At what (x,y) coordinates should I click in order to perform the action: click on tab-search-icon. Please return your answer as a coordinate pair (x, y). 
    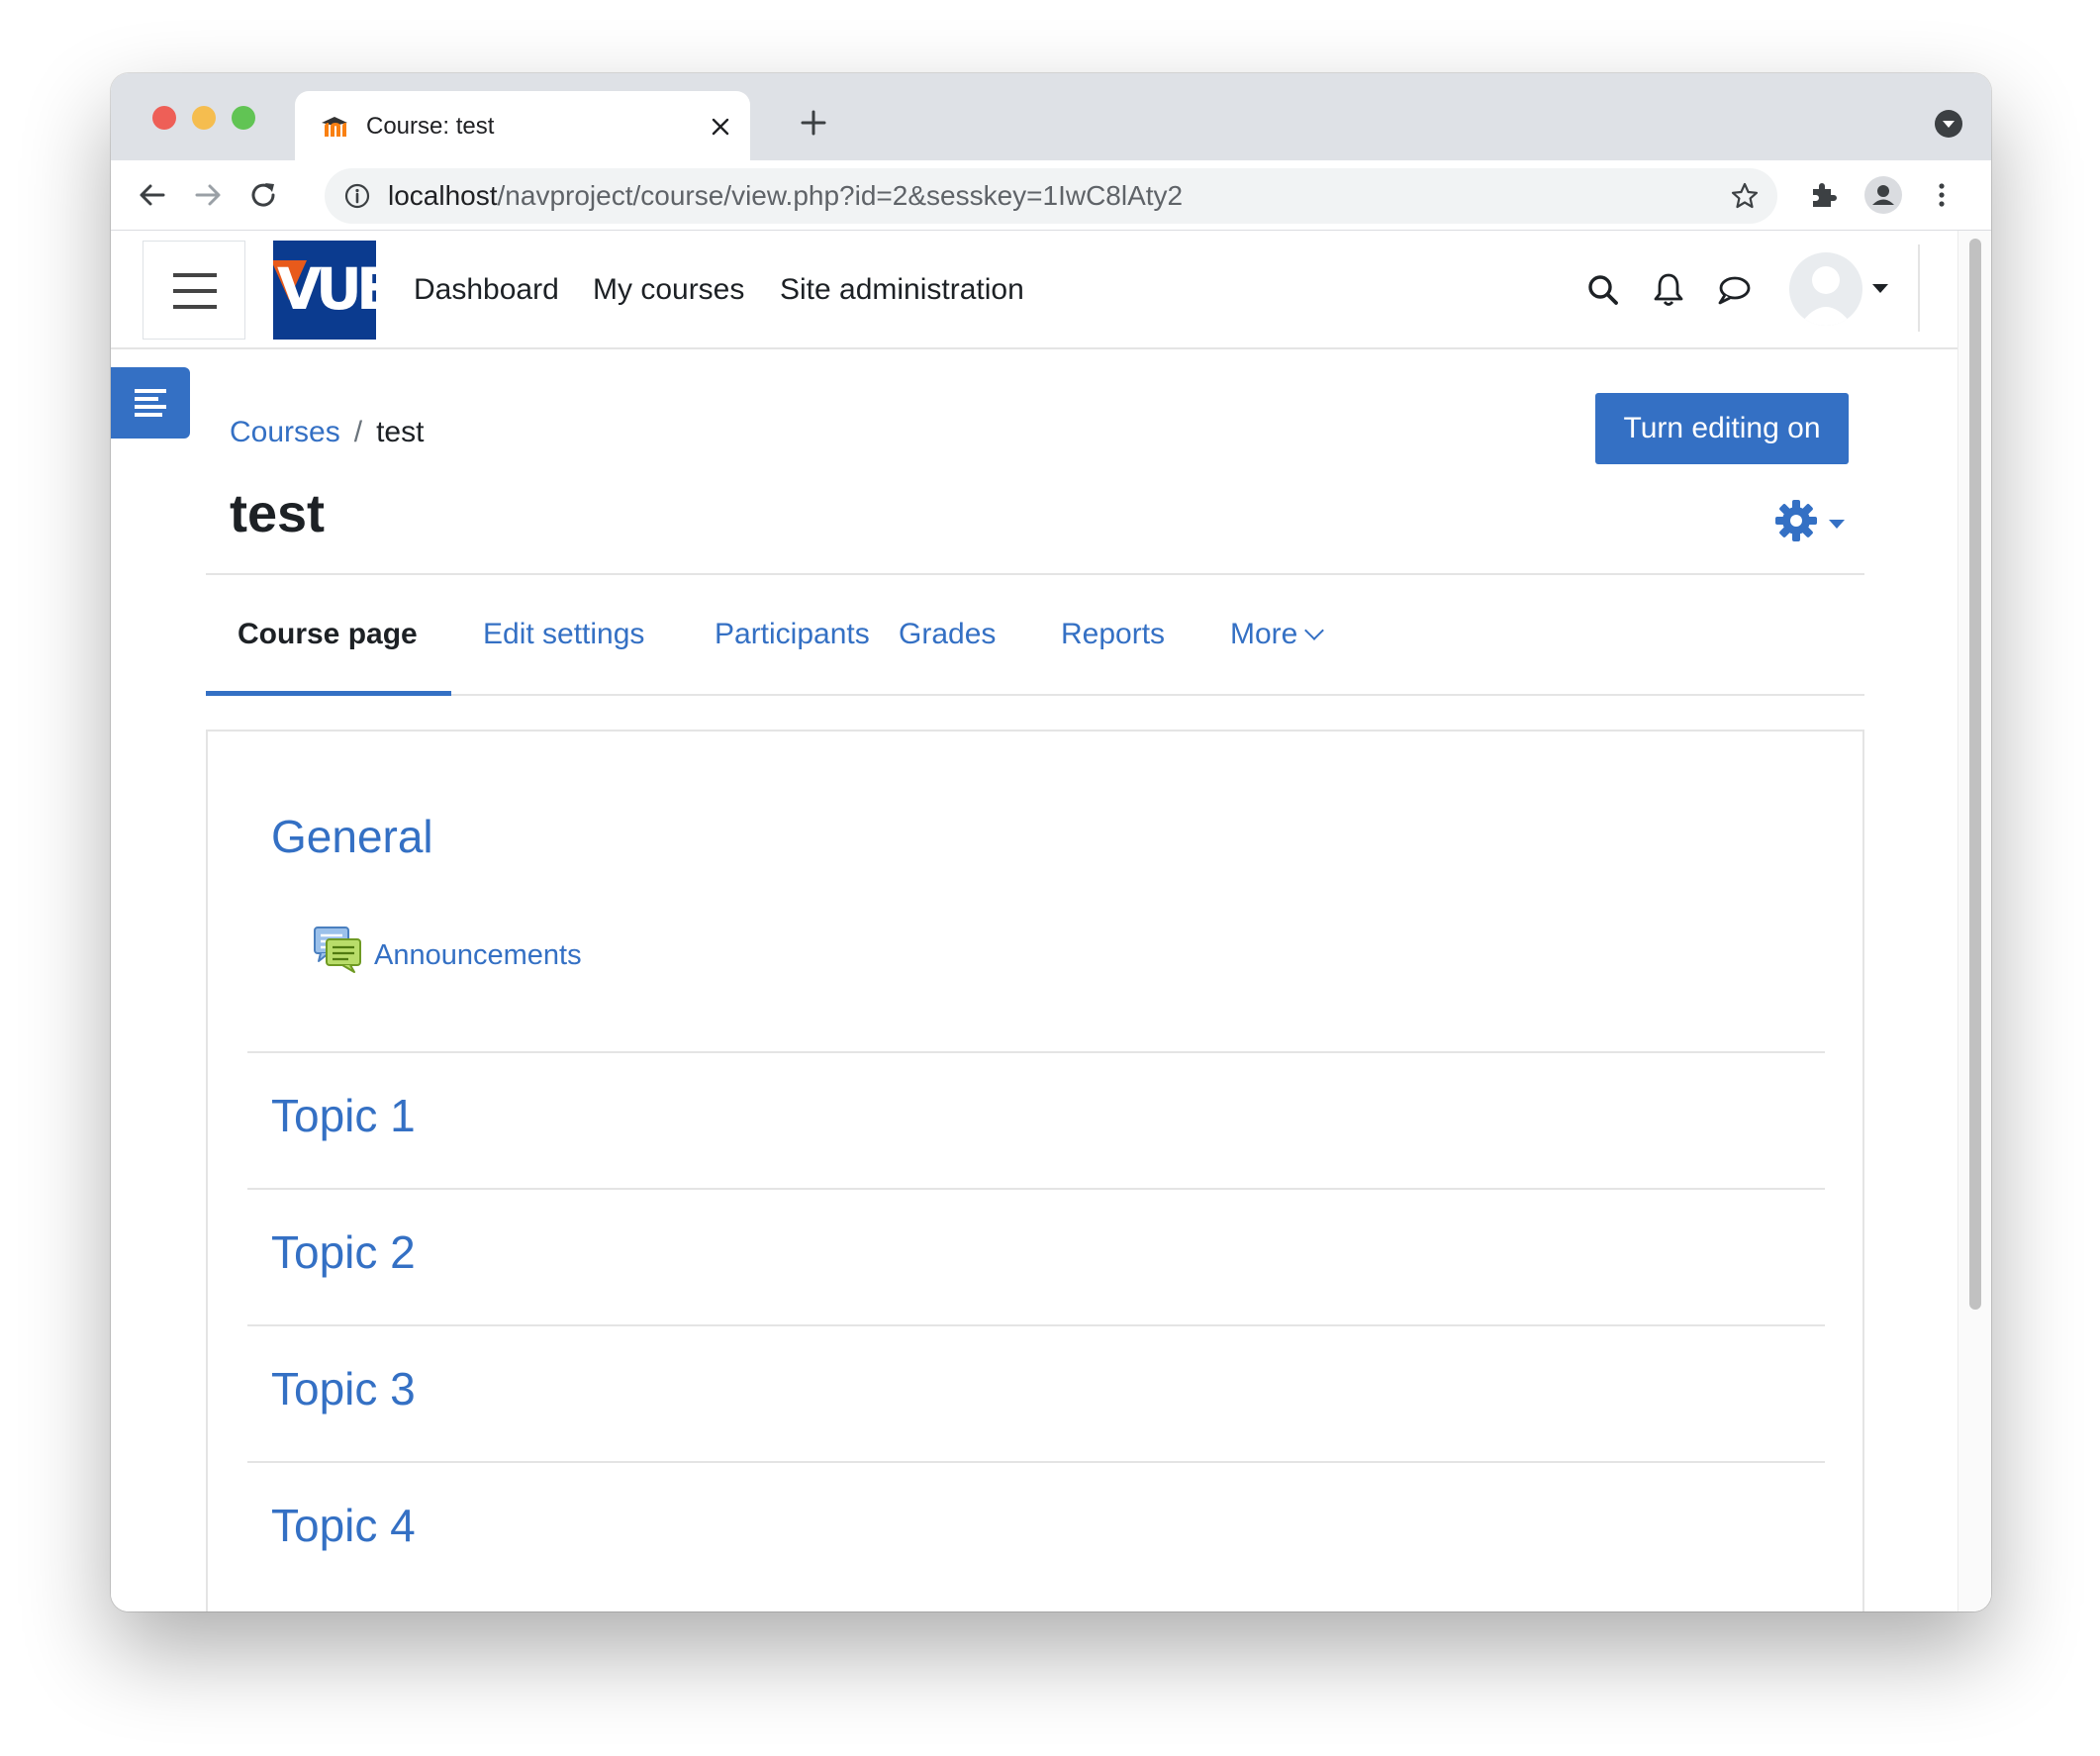
    Looking at the image, I should click on (1949, 124).